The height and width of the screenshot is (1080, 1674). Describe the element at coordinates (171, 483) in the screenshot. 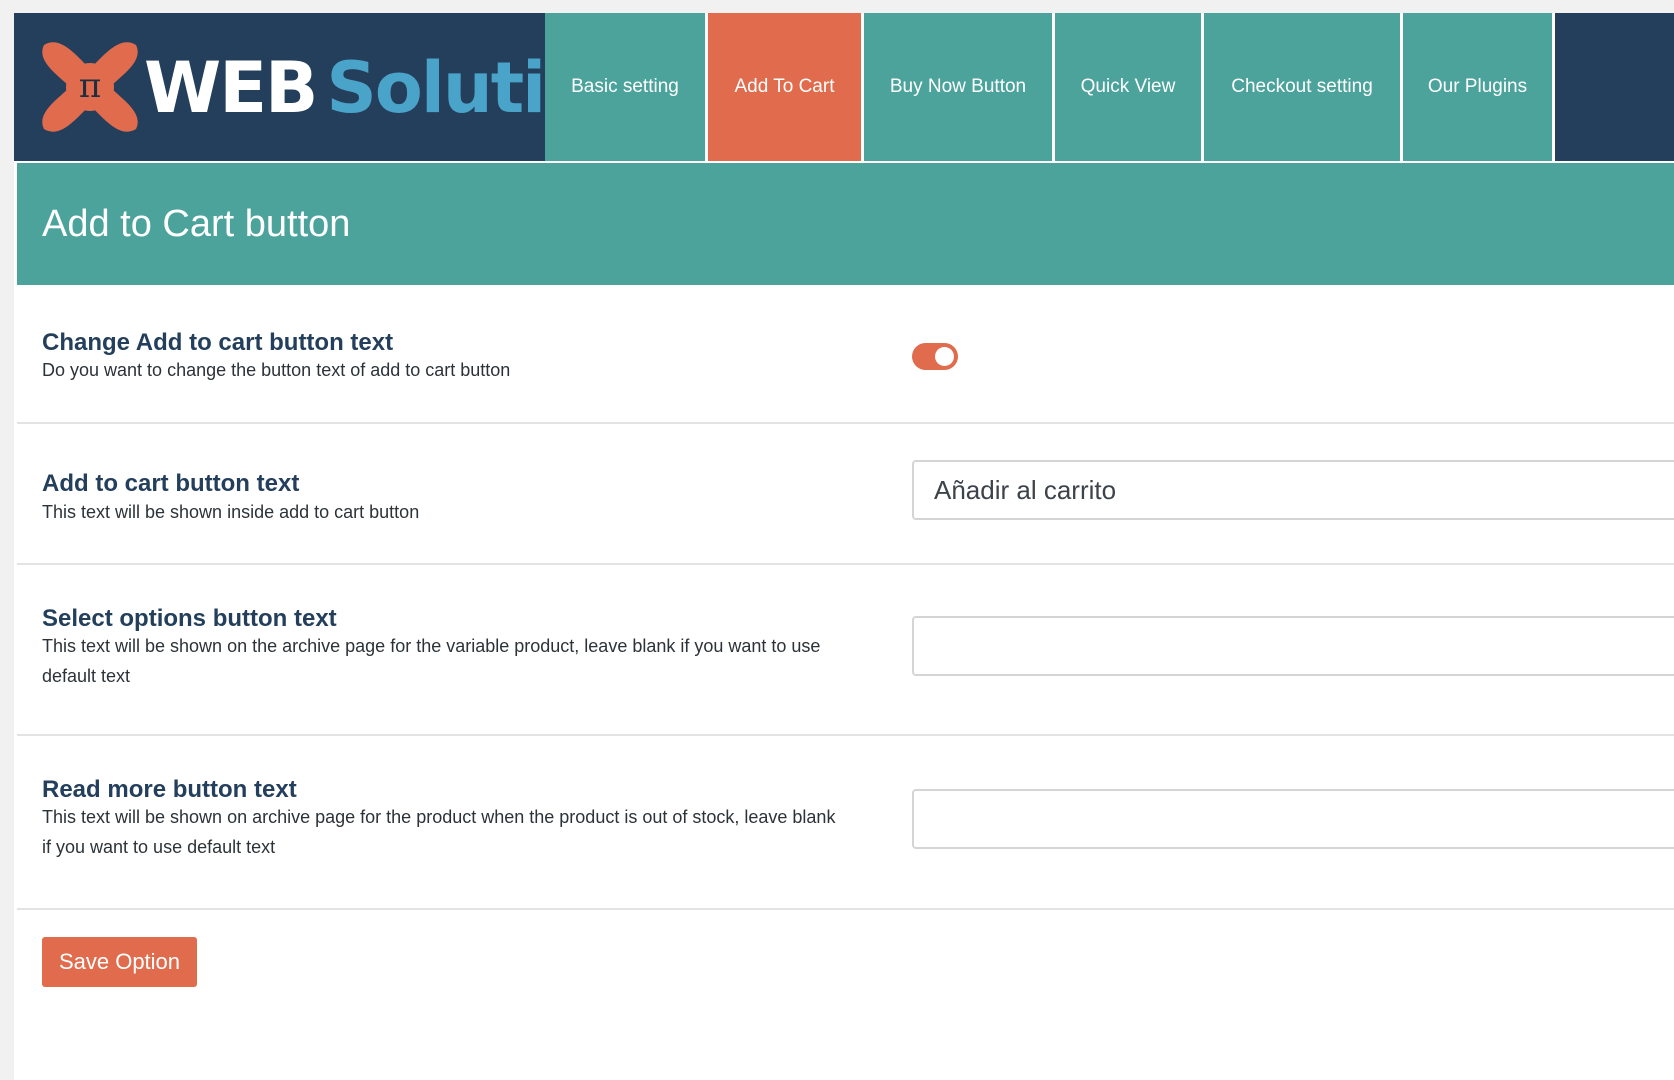

I see `setting-label: Add to cart button text` at that location.